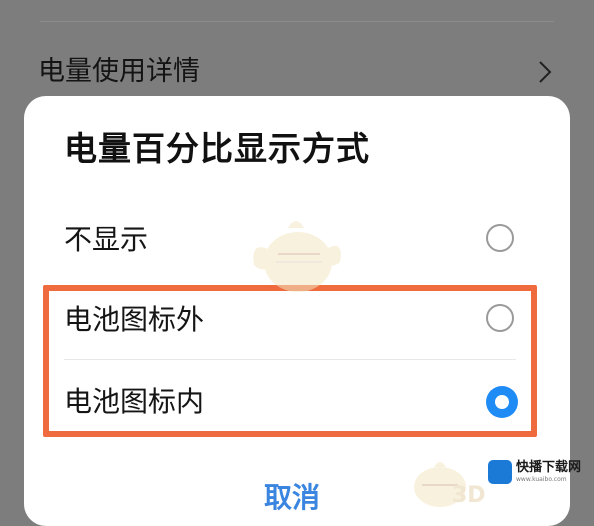 Image resolution: width=594 pixels, height=526 pixels. What do you see at coordinates (545, 72) in the screenshot?
I see `chevron-right-icon` at bounding box center [545, 72].